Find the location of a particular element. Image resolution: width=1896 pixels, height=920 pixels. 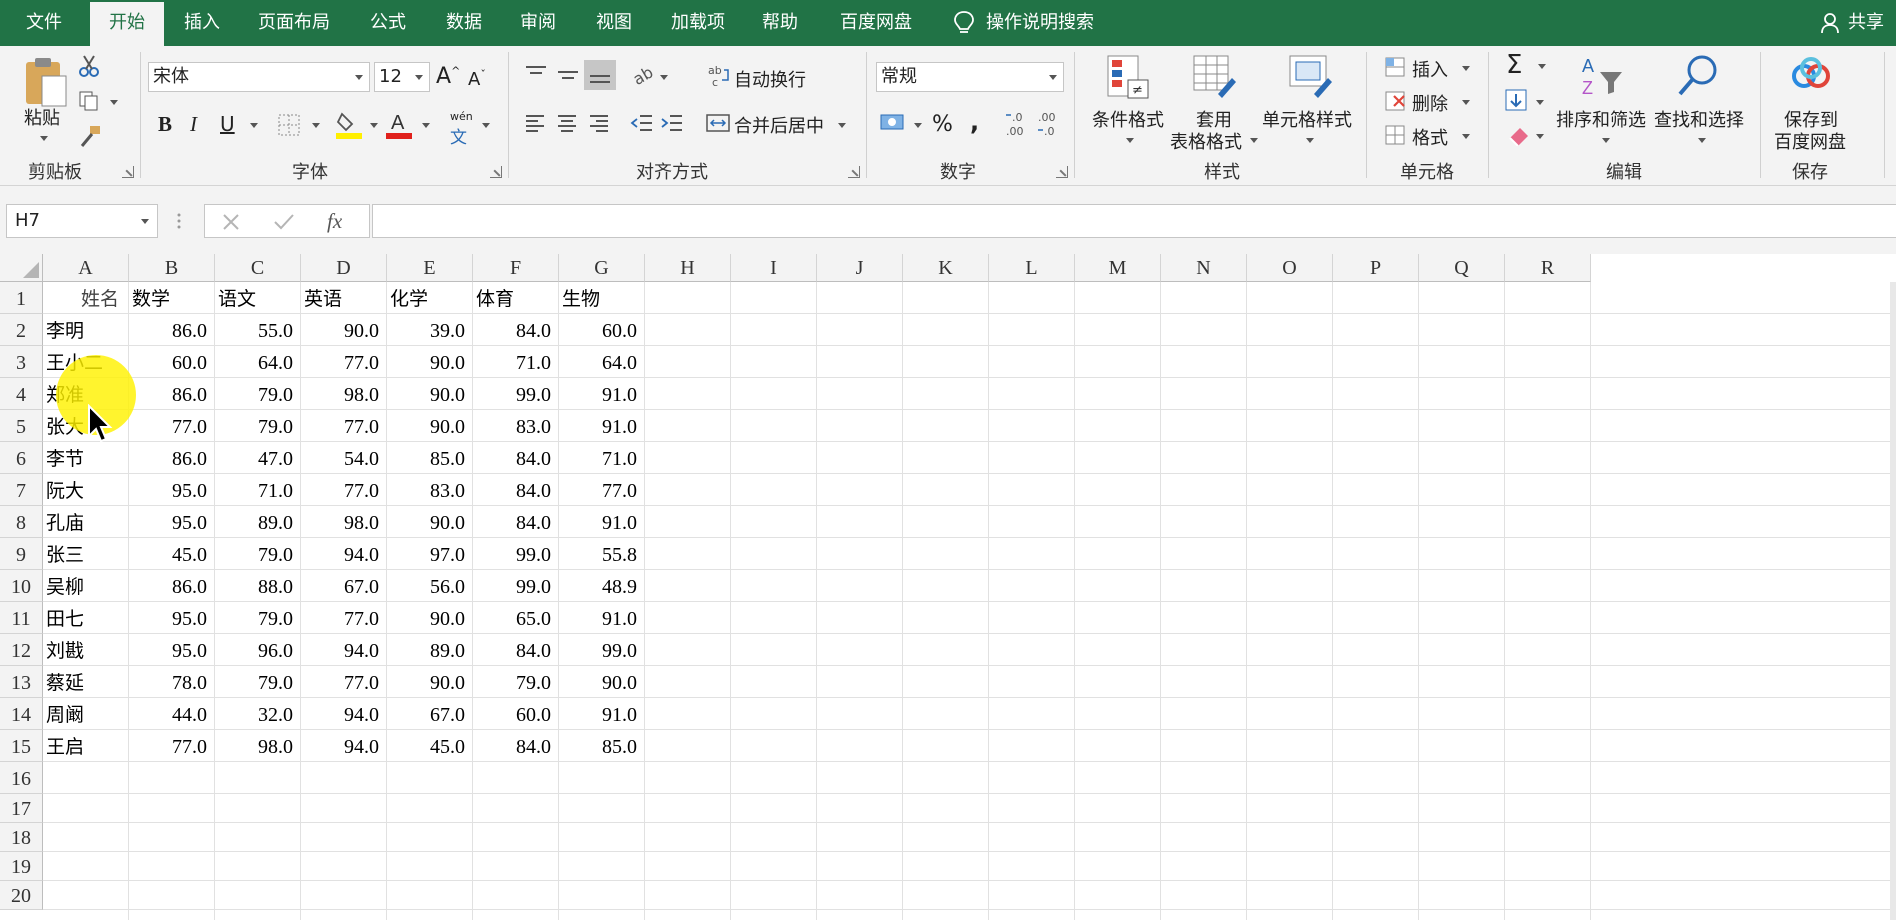

cell-E7: 83.0 is located at coordinates (430, 490).